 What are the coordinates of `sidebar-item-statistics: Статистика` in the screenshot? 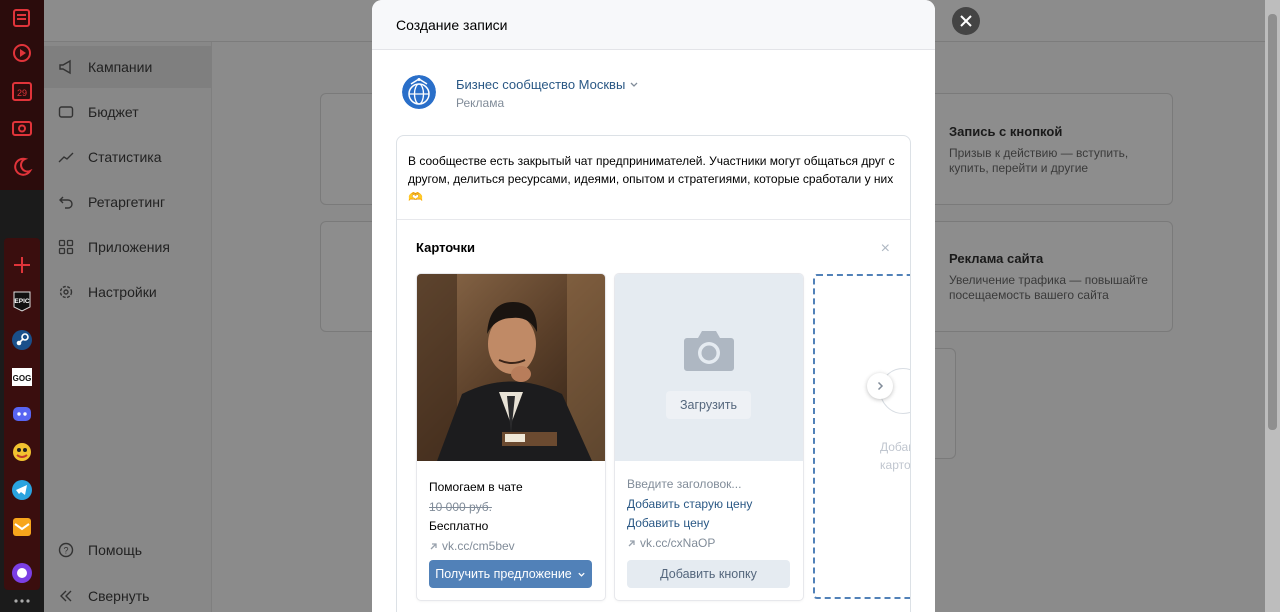 It's located at (110, 157).